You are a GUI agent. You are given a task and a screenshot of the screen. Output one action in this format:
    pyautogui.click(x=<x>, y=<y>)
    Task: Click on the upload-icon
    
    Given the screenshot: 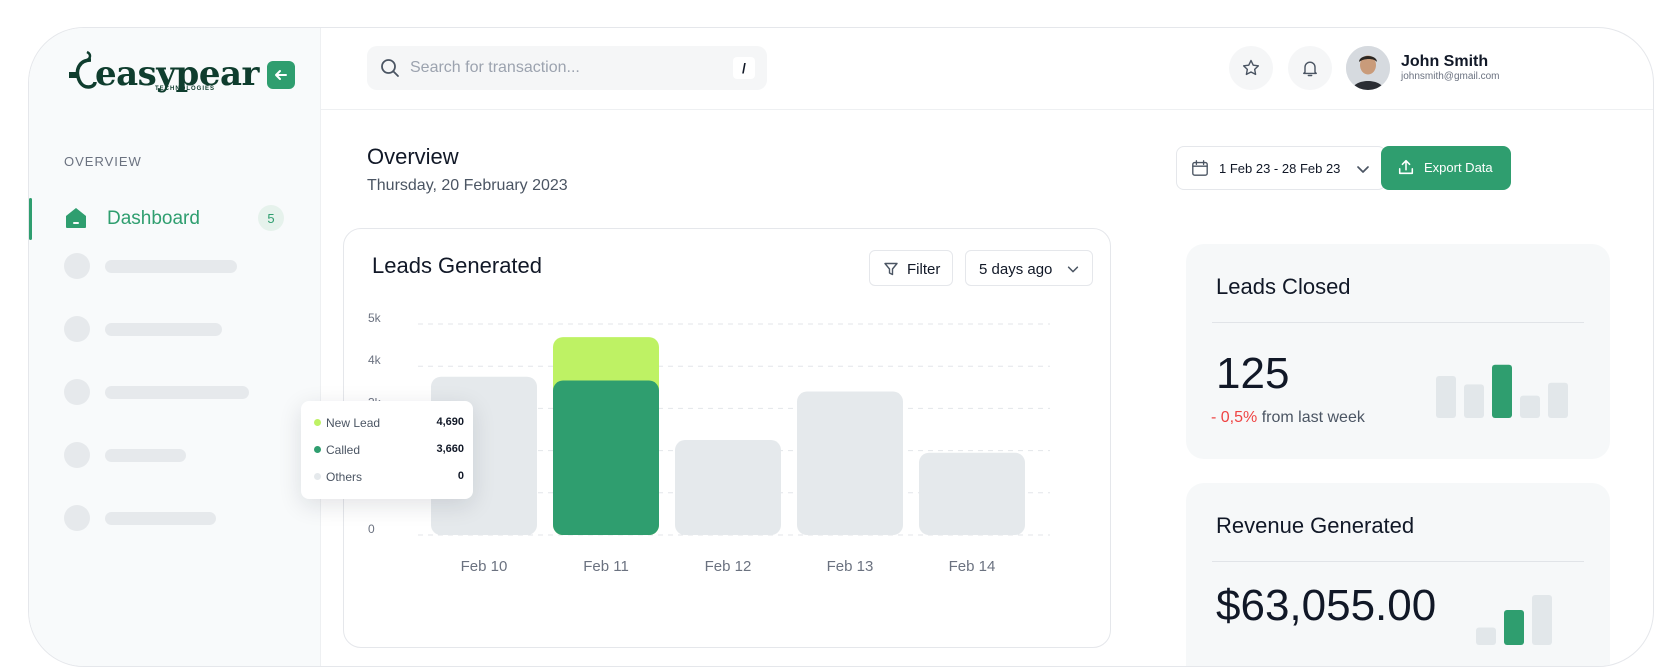 What is the action you would take?
    pyautogui.click(x=1406, y=167)
    